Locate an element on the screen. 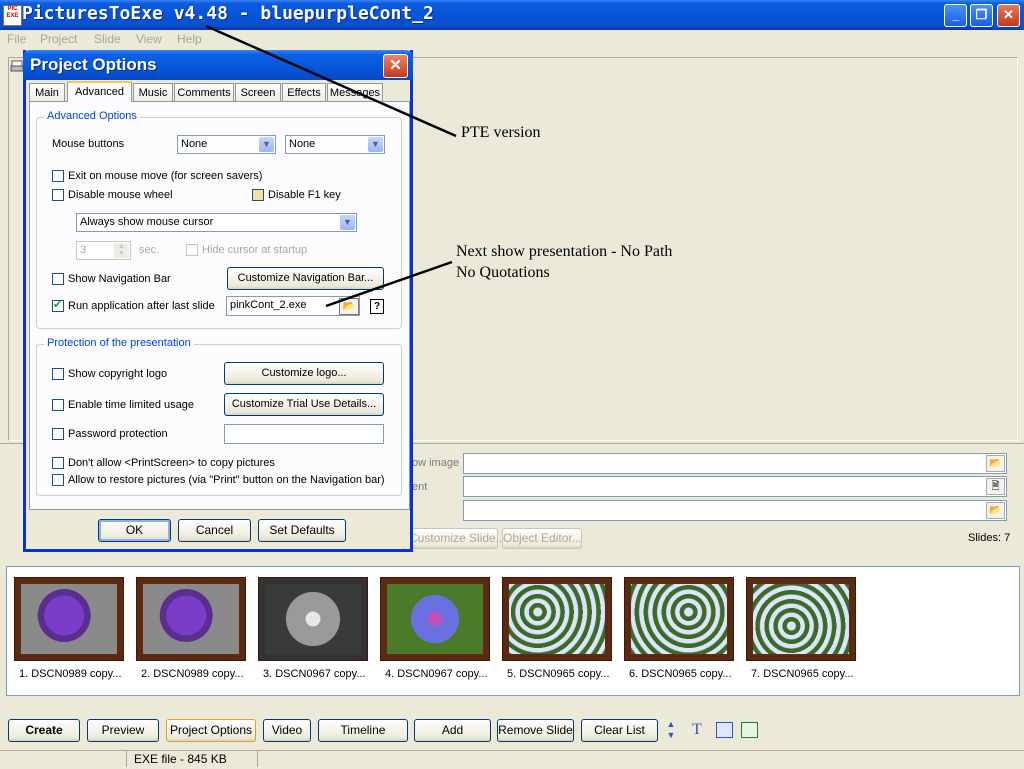 The image size is (1024, 769). annotation-pte-version: PTE version is located at coordinates (501, 132).